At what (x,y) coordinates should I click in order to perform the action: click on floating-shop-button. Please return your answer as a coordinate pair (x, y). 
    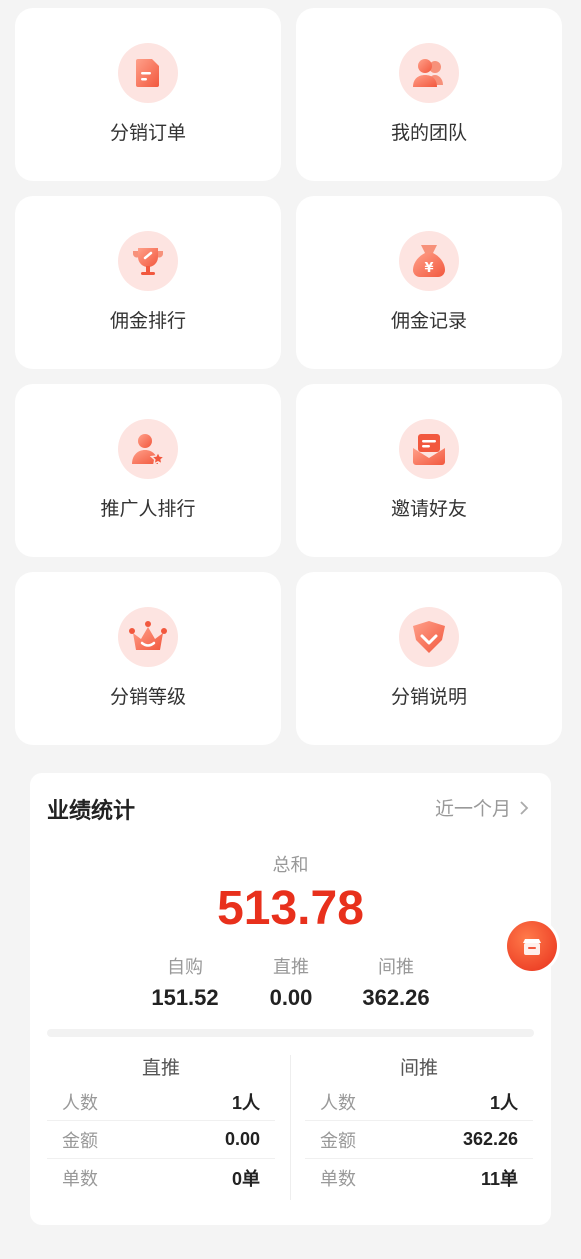
    Looking at the image, I should click on (532, 946).